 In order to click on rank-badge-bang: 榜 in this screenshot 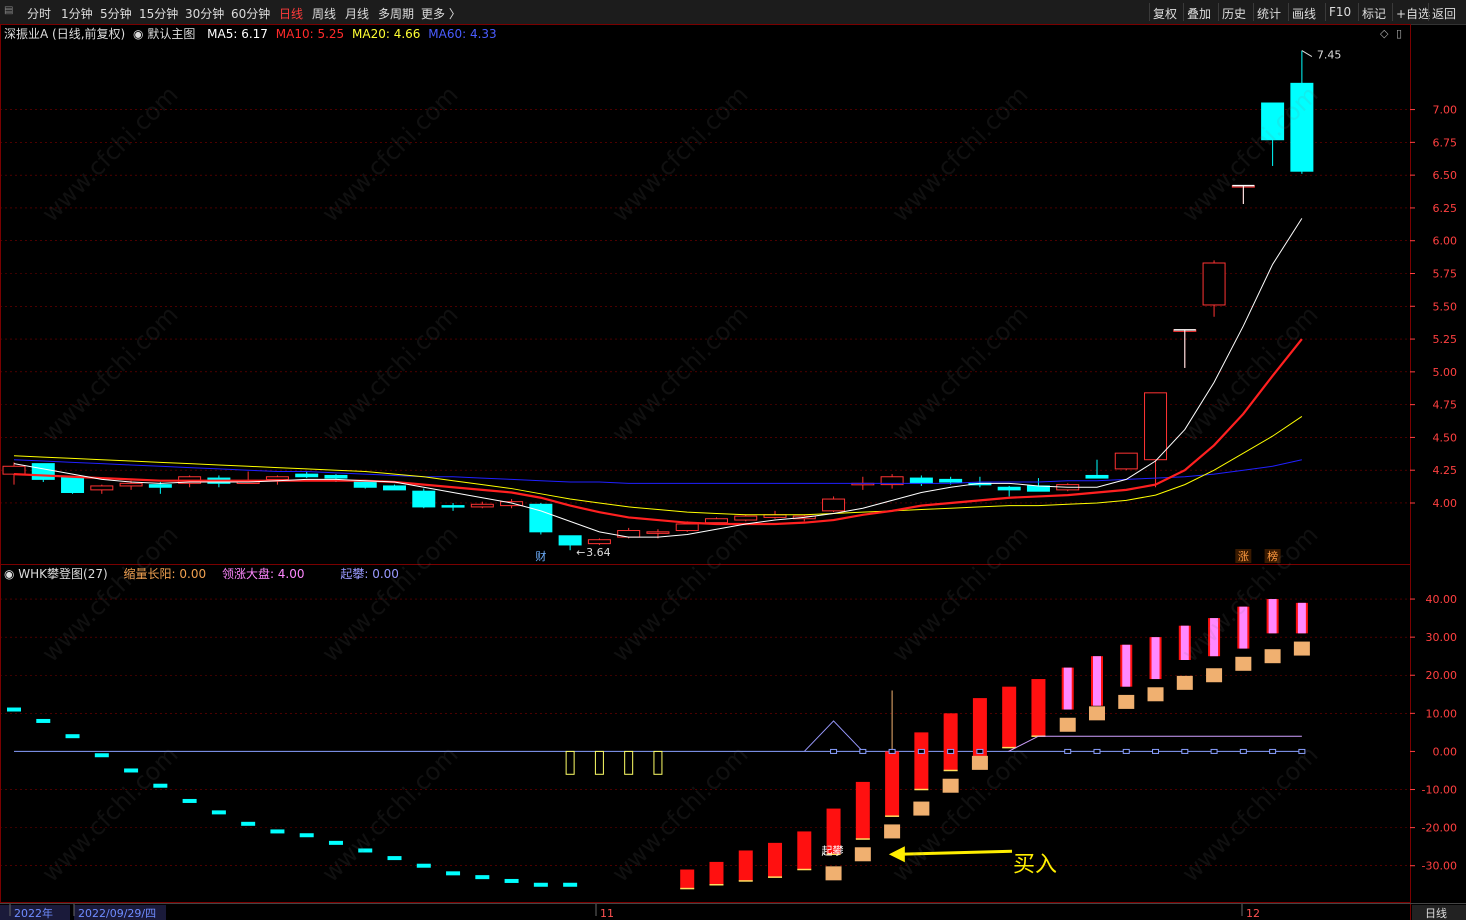, I will do `click(1272, 556)`.